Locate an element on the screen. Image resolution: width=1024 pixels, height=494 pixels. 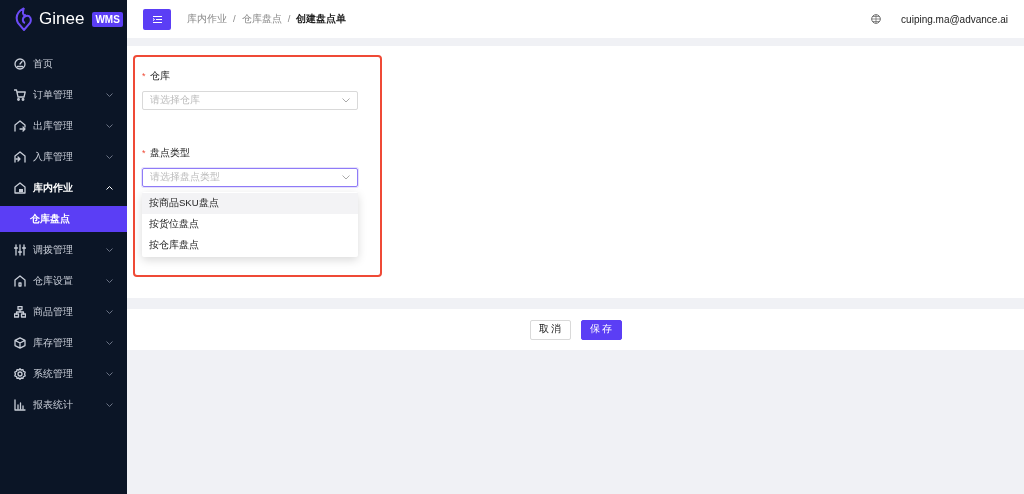
logo-text: Ginee is located at coordinates (62, 19).